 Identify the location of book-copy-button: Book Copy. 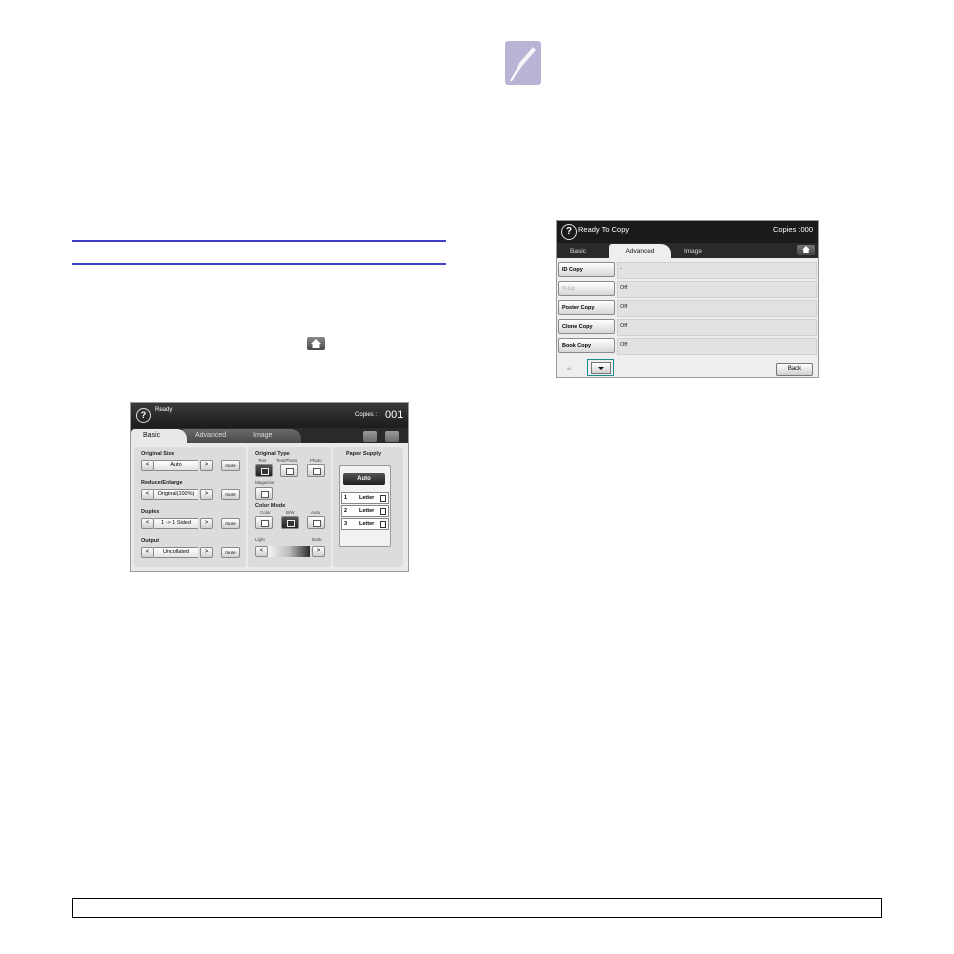
(586, 345).